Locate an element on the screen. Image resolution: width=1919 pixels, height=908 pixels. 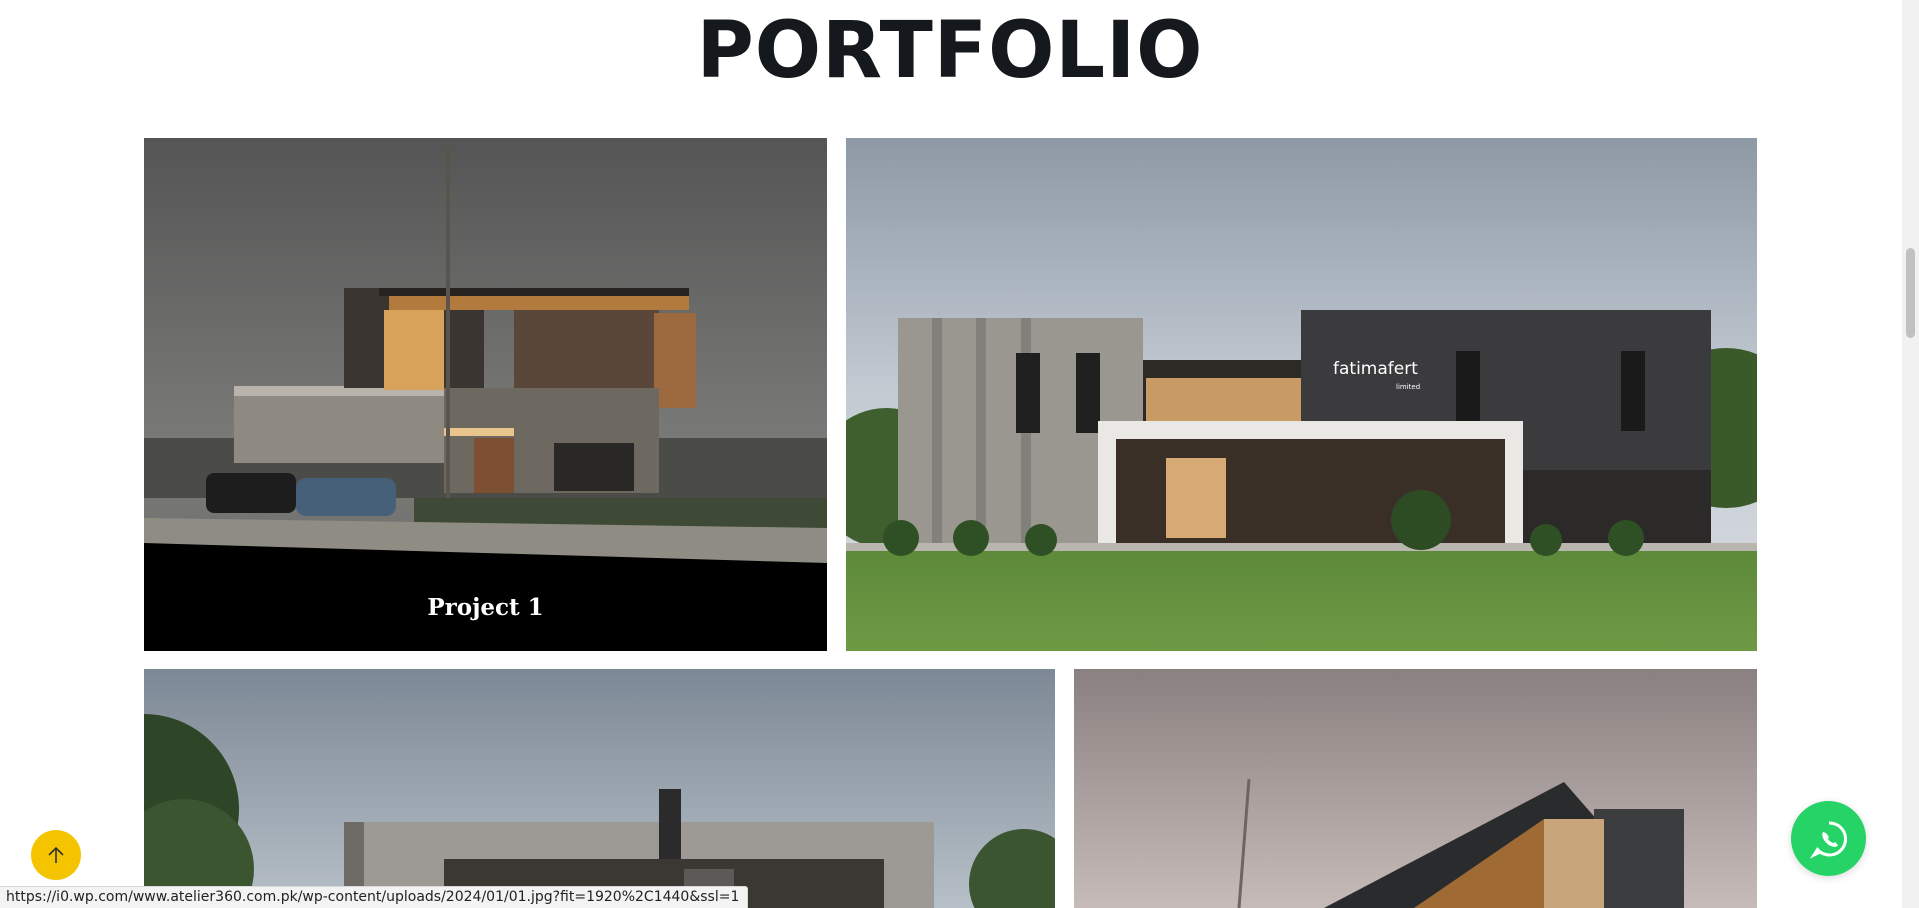
scrollbar is located at coordinates (1910, 454).